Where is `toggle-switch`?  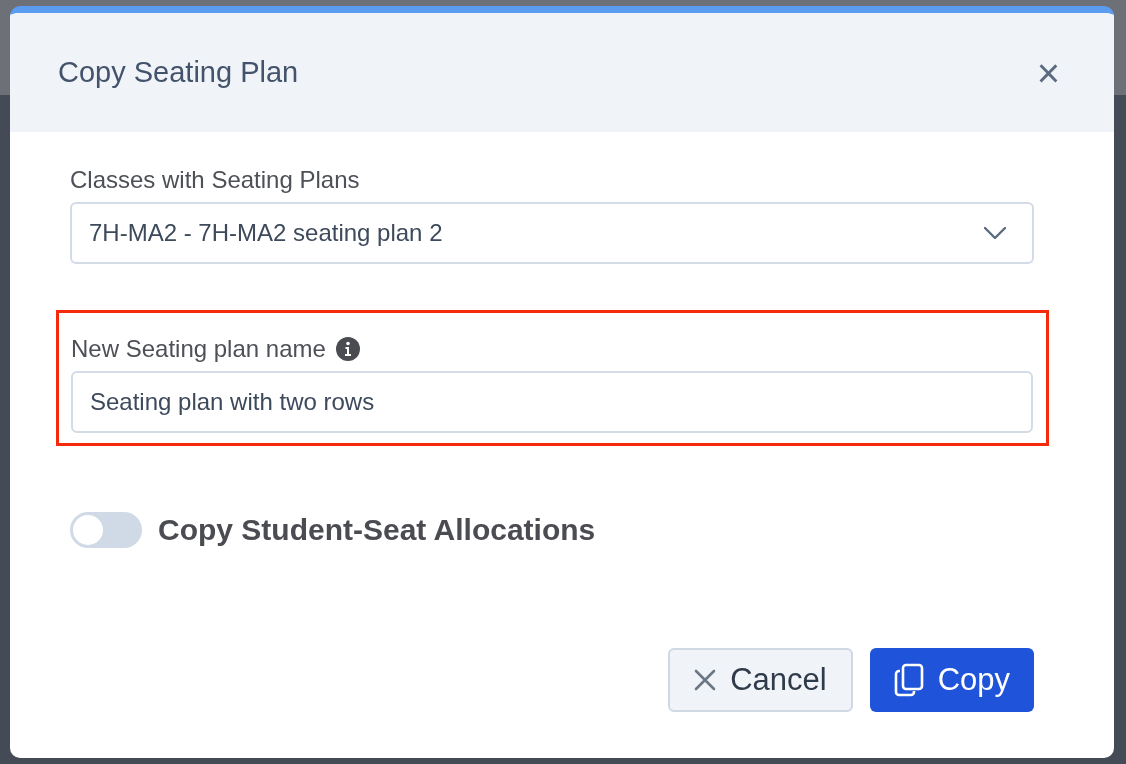
toggle-switch is located at coordinates (106, 530).